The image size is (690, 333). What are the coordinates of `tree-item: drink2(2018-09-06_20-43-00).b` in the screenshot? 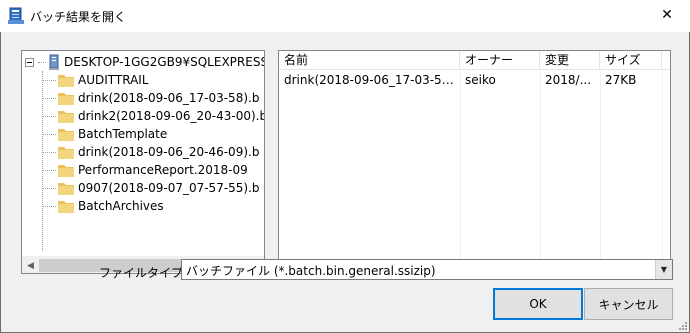 It's located at (153, 116).